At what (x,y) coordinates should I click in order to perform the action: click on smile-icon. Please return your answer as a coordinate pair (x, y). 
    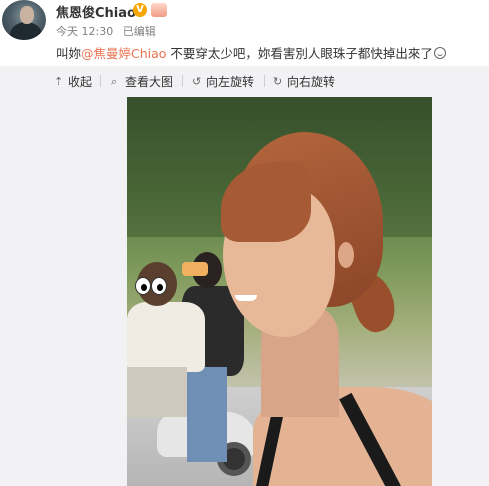
    Looking at the image, I should click on (439, 53).